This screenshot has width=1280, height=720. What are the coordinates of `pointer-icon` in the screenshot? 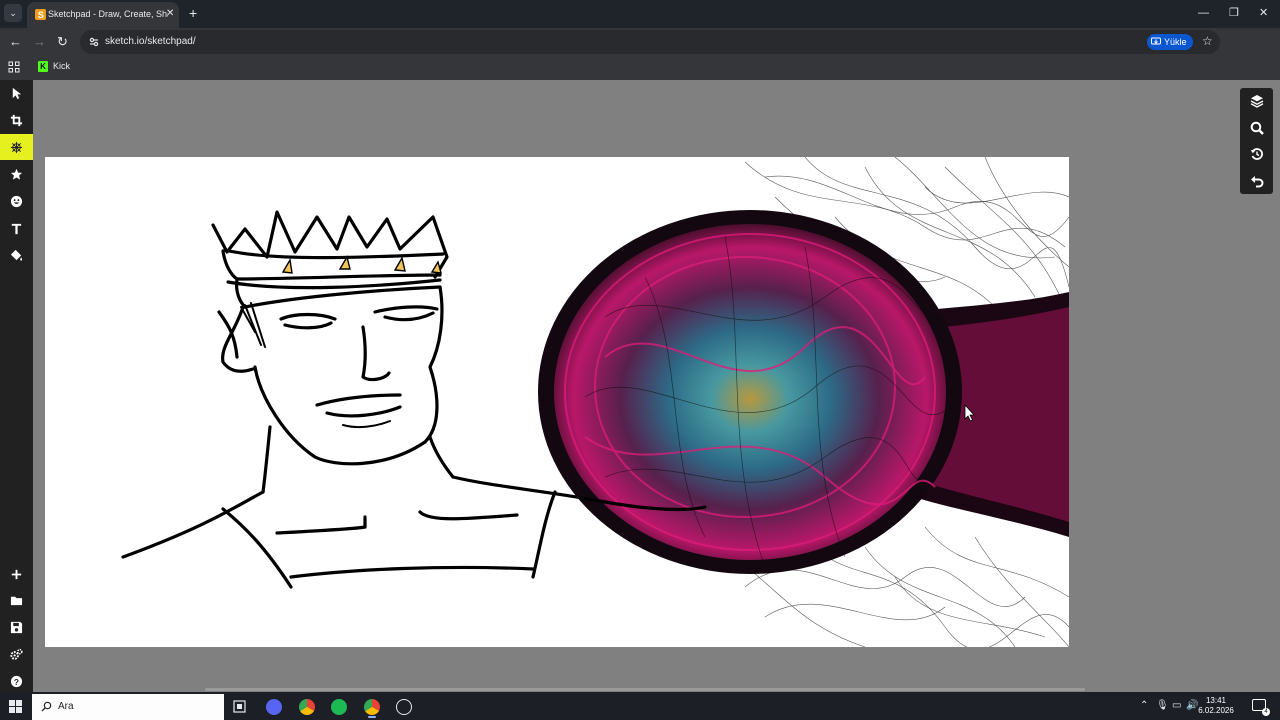 It's located at (17, 93).